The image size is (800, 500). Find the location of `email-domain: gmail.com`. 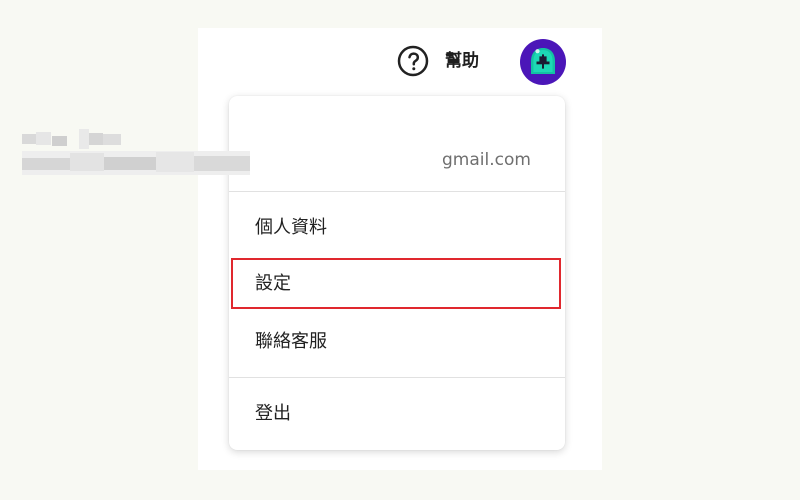

email-domain: gmail.com is located at coordinates (486, 160).